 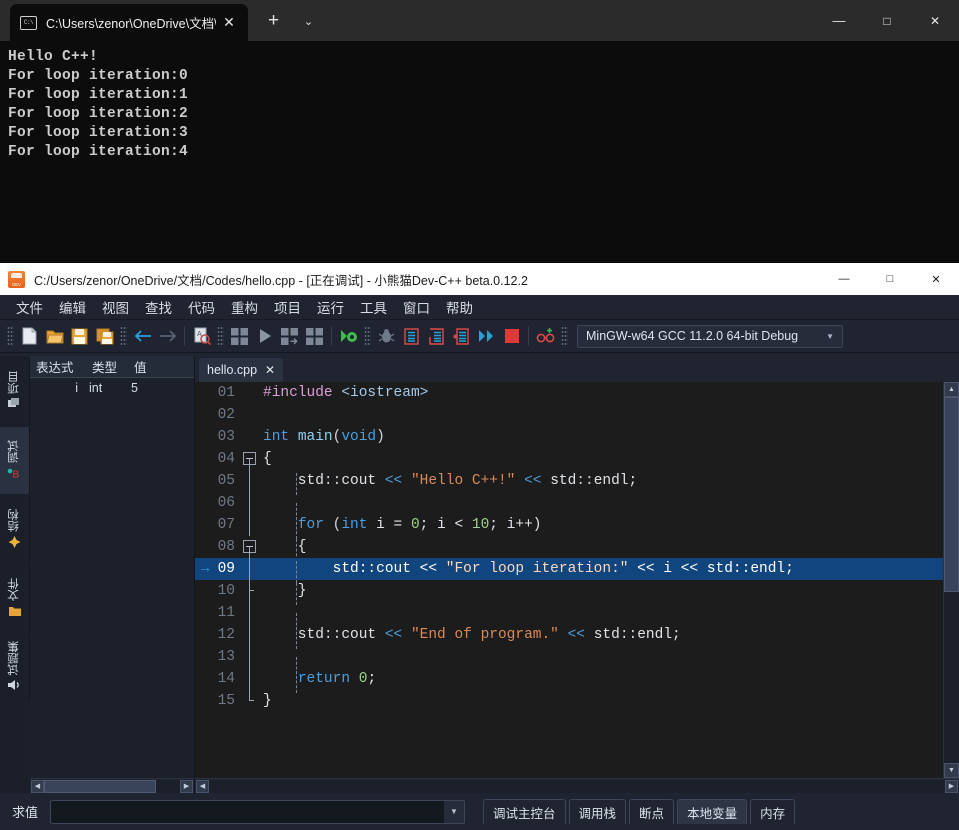 I want to click on new-file-button, so click(x=29, y=336).